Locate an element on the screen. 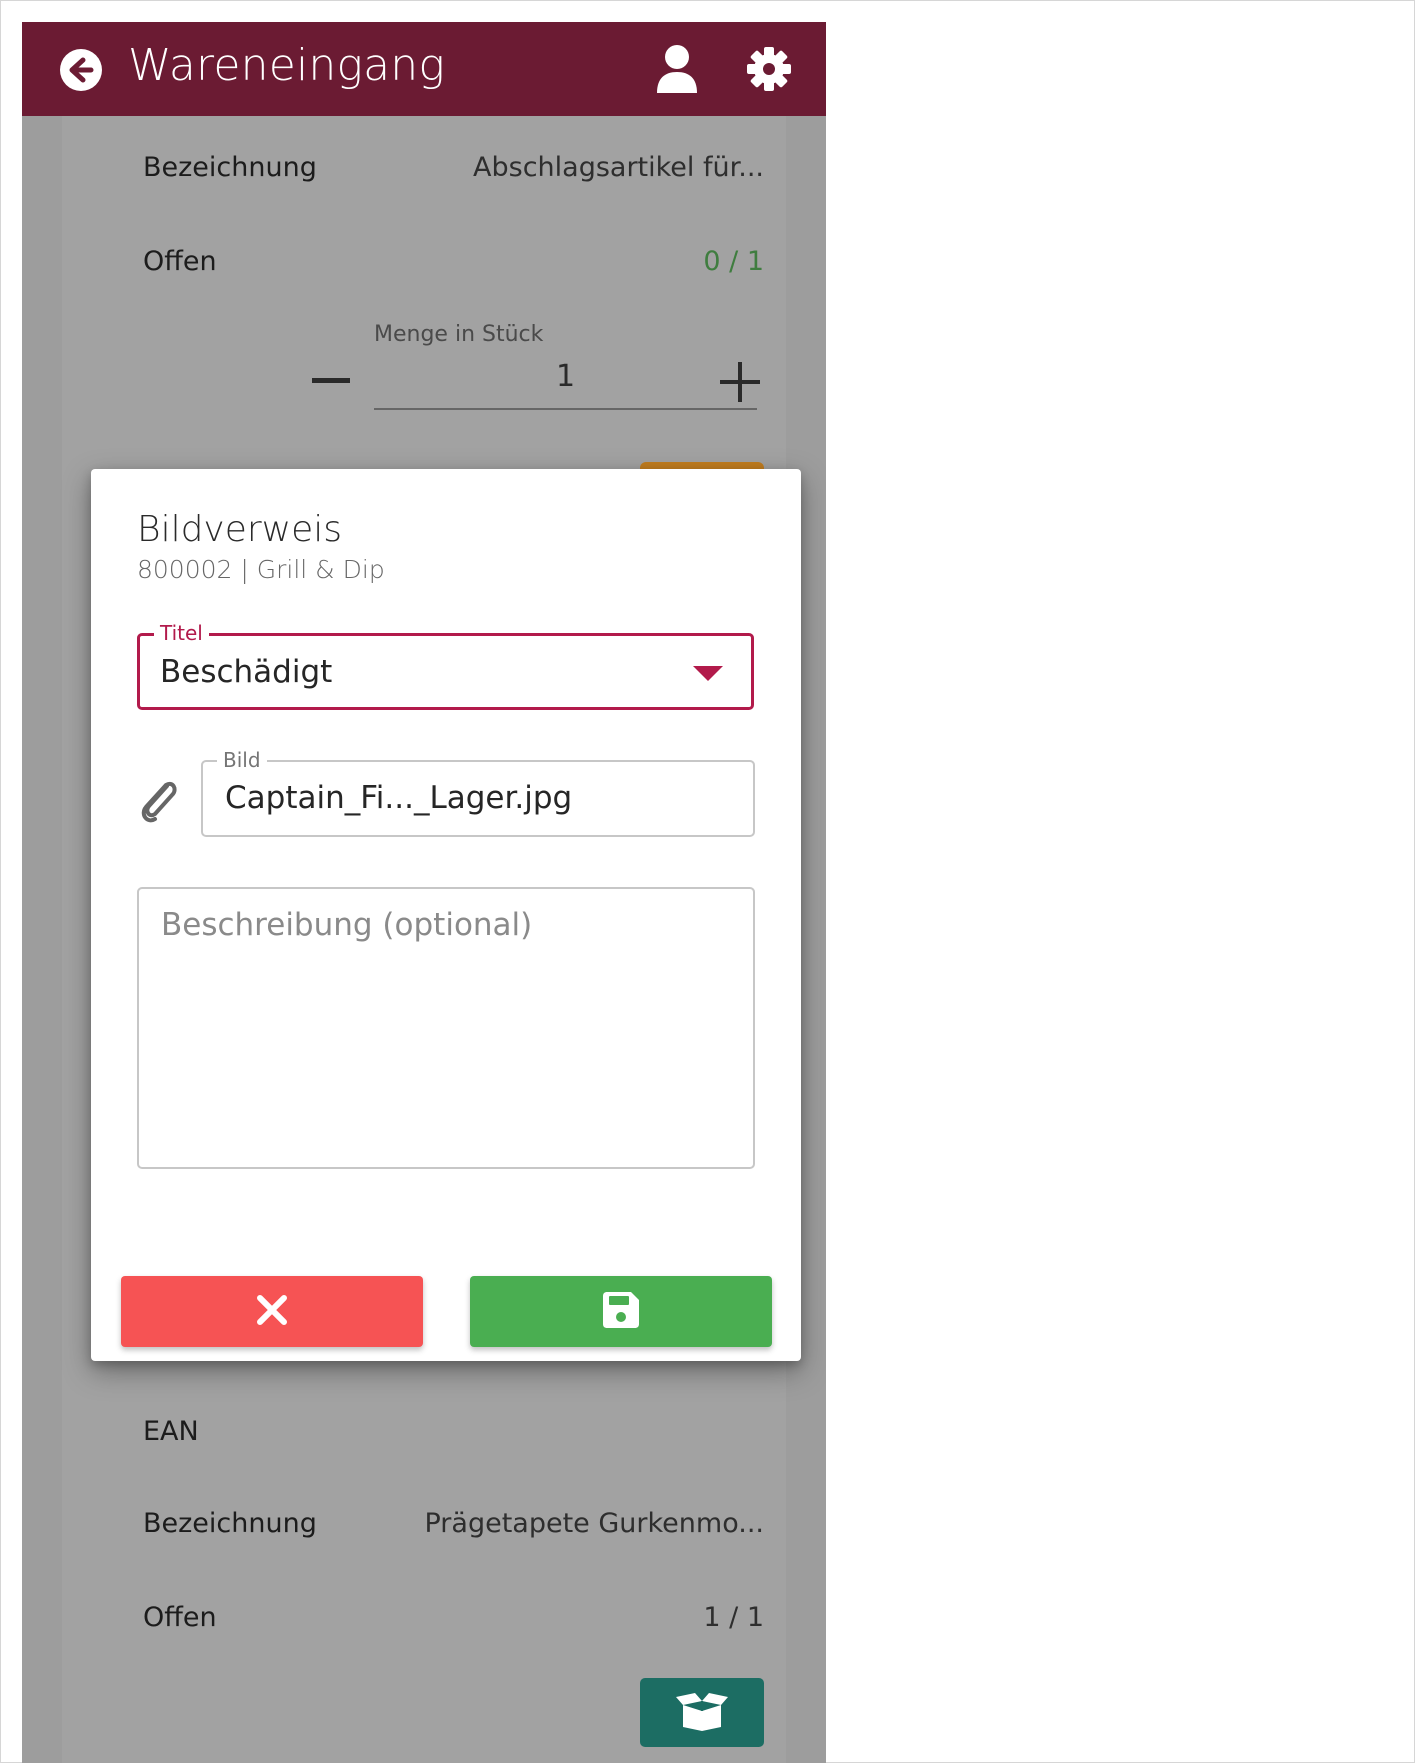 This screenshot has width=1415, height=1763. cancel-button is located at coordinates (272, 1311).